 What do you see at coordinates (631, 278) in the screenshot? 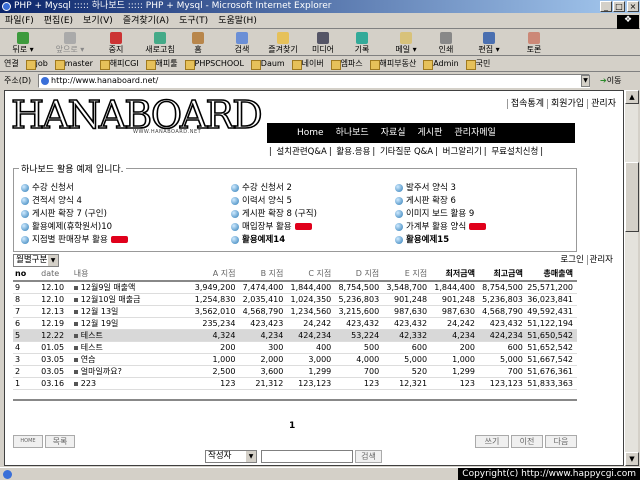
I see `vertical-scrollbar: ▲ ▼` at bounding box center [631, 278].